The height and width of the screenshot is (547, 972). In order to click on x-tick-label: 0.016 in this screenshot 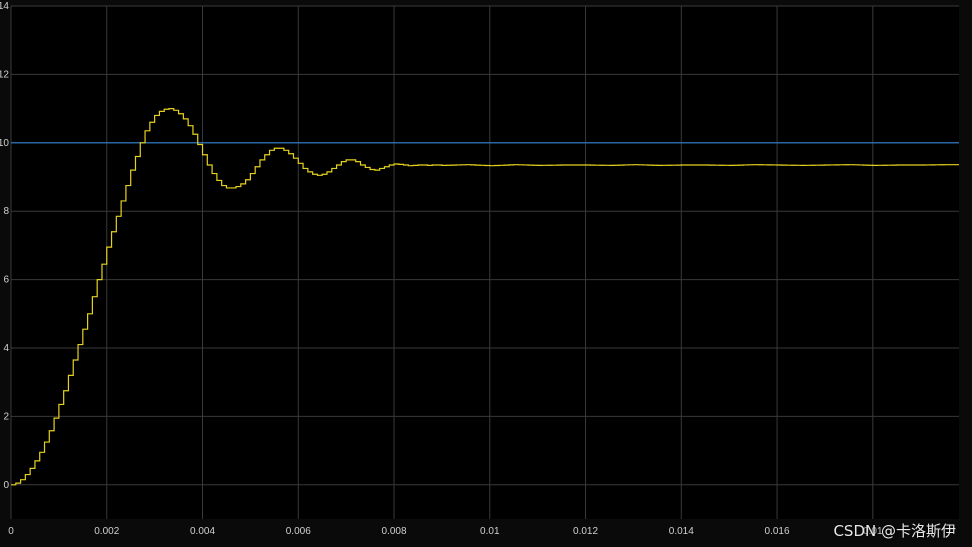, I will do `click(777, 531)`.